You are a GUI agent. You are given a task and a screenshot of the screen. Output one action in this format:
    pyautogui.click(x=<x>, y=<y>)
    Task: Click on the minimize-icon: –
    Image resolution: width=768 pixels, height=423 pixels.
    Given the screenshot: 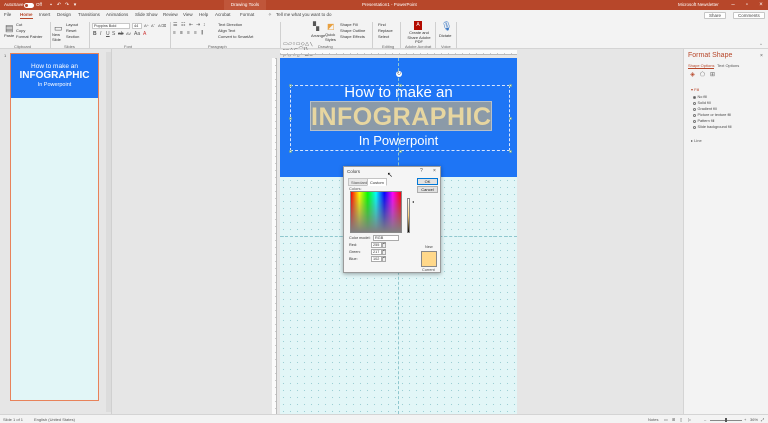 What is the action you would take?
    pyautogui.click(x=733, y=5)
    